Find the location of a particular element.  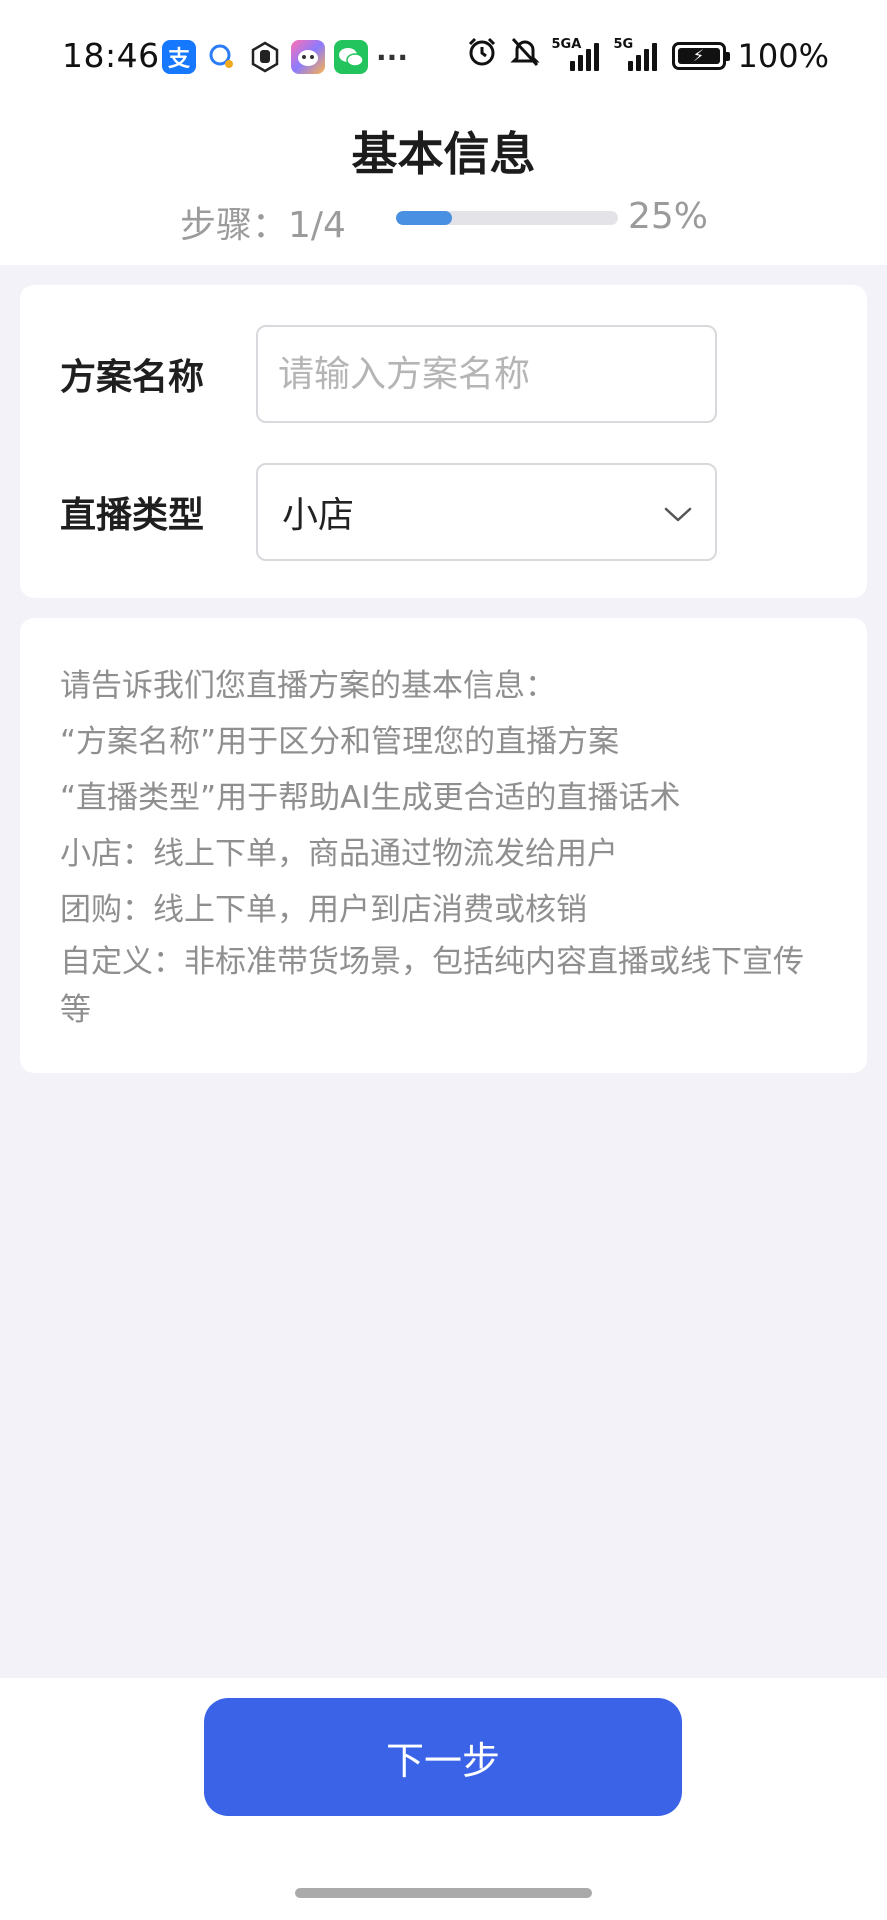

progress-percent: 25% is located at coordinates (668, 216).